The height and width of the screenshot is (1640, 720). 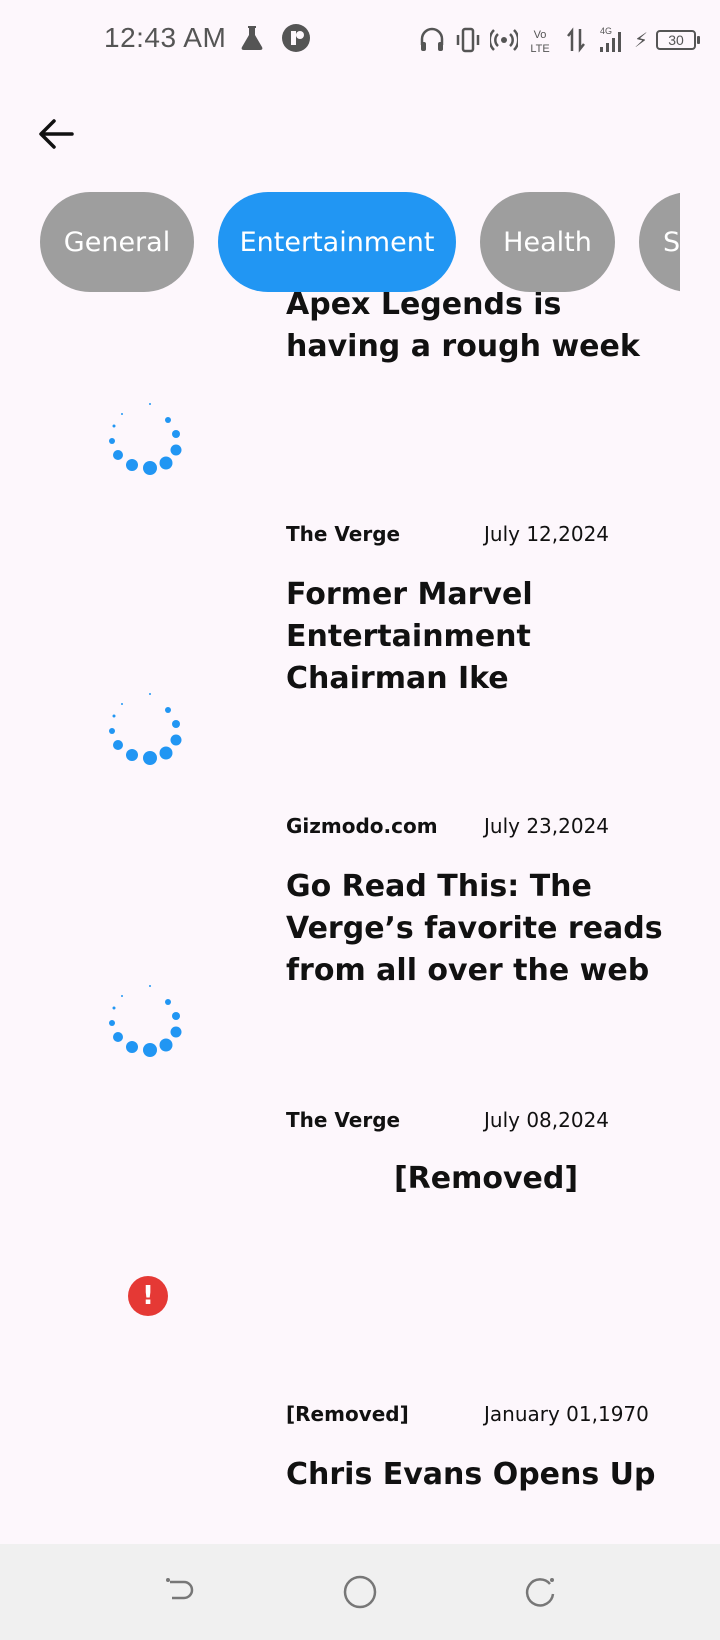 What do you see at coordinates (486, 330) in the screenshot?
I see `article-title: Apex Legends is having a rough week` at bounding box center [486, 330].